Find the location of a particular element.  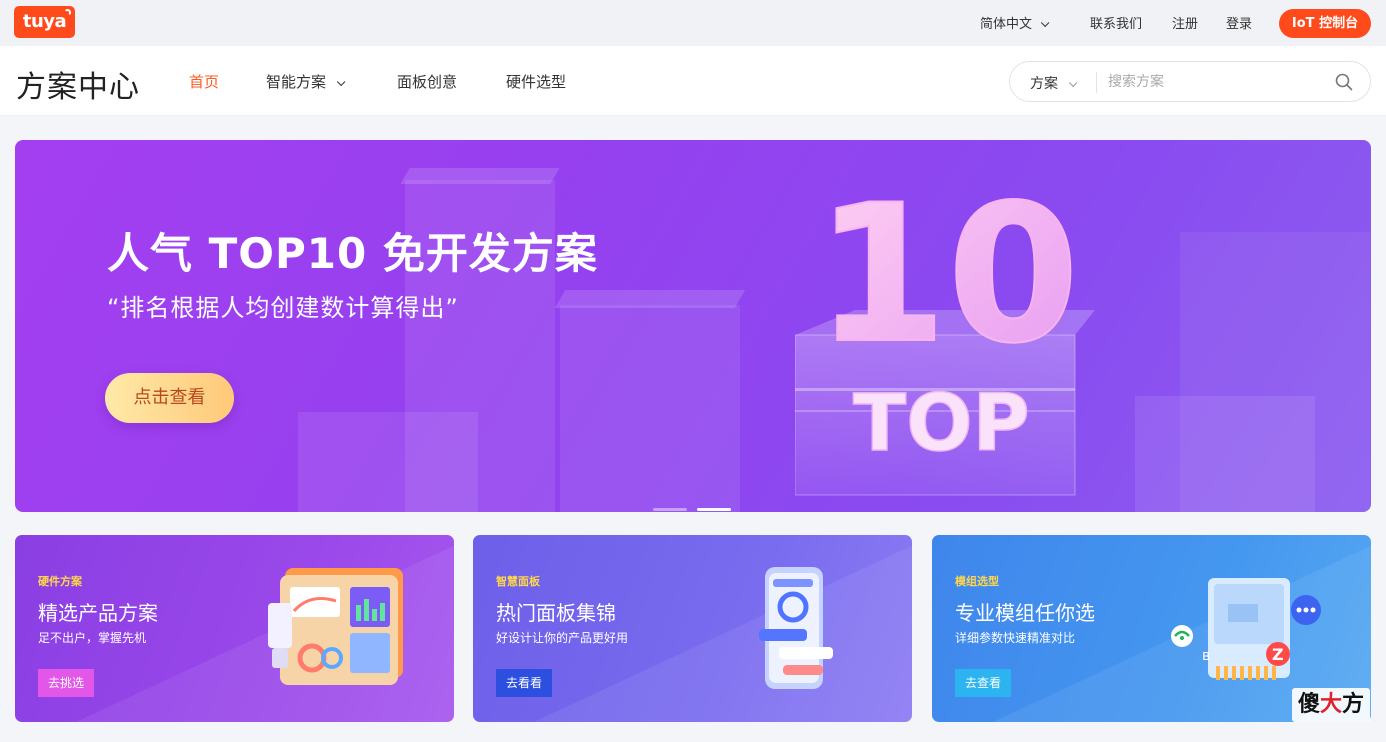

card-hardware-solutions: 硬件方案 精选产品方案 足不出户，掌握先机 去挑选 is located at coordinates (234, 628).